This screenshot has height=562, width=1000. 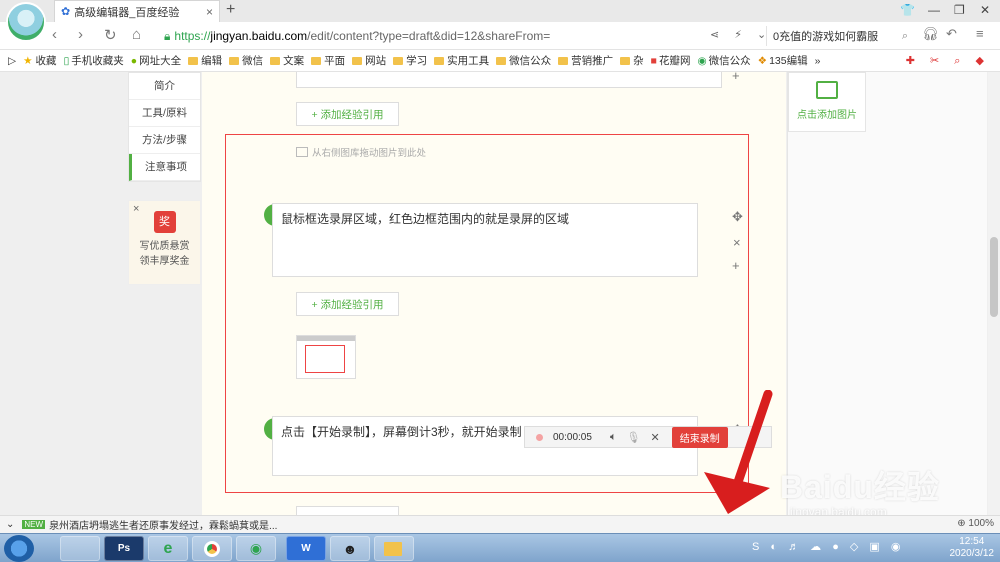 What do you see at coordinates (723, 60) in the screenshot?
I see `bookmark-item: ◉ 微信公众` at bounding box center [723, 60].